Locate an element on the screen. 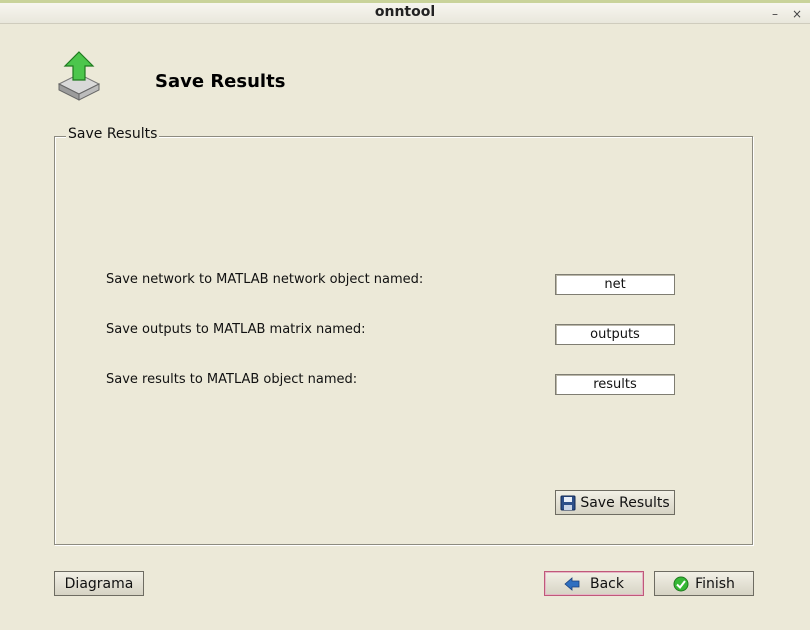  outputs-label: Save outputs to MATLAB matrix named: is located at coordinates (236, 329).